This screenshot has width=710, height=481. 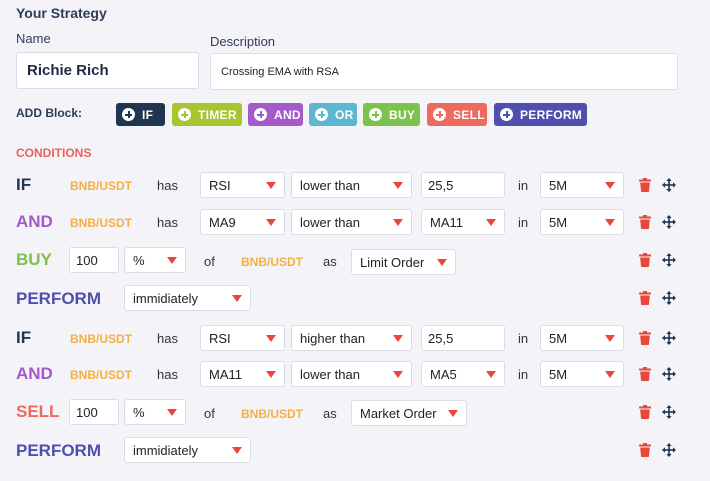 I want to click on row-keyword-if: IF, so click(x=24, y=337).